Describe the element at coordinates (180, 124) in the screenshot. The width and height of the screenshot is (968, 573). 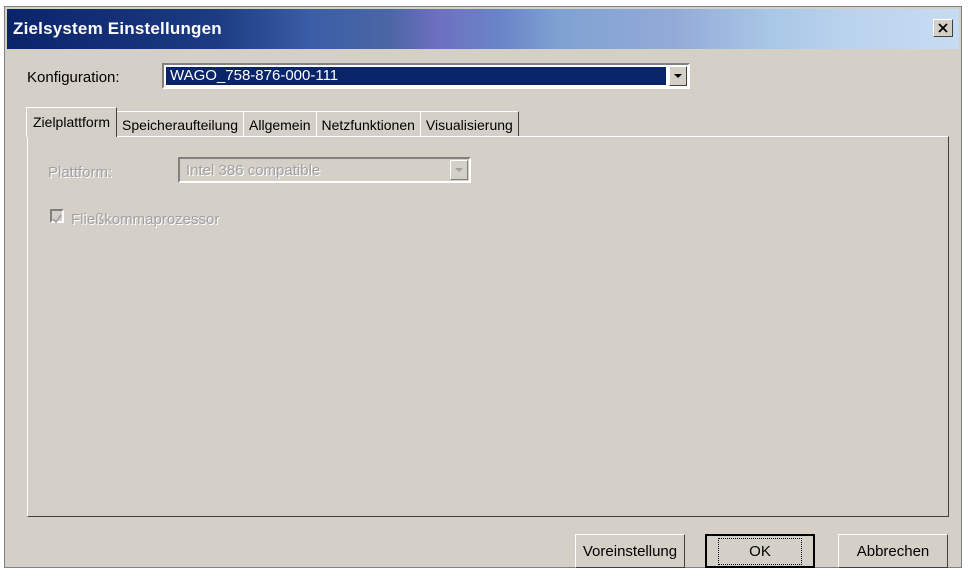
I see `tab-speicheraufteilung: Speicheraufteilung` at that location.